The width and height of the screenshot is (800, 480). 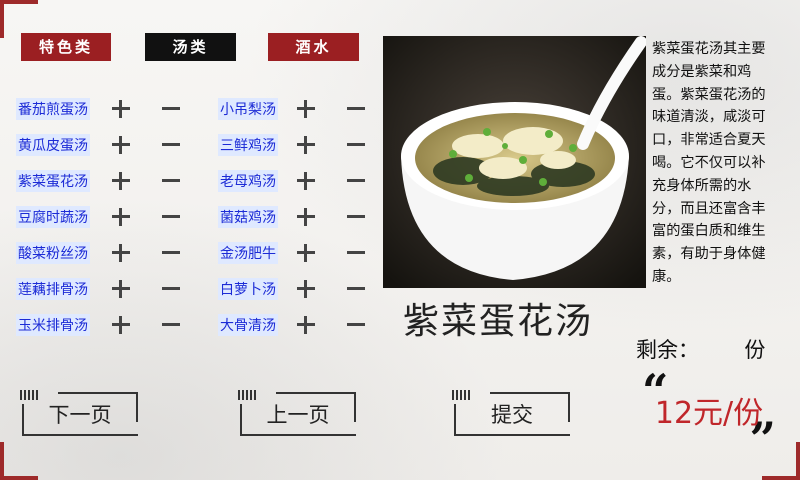 What do you see at coordinates (248, 325) in the screenshot?
I see `menu-item-right-7: 大骨清汤` at bounding box center [248, 325].